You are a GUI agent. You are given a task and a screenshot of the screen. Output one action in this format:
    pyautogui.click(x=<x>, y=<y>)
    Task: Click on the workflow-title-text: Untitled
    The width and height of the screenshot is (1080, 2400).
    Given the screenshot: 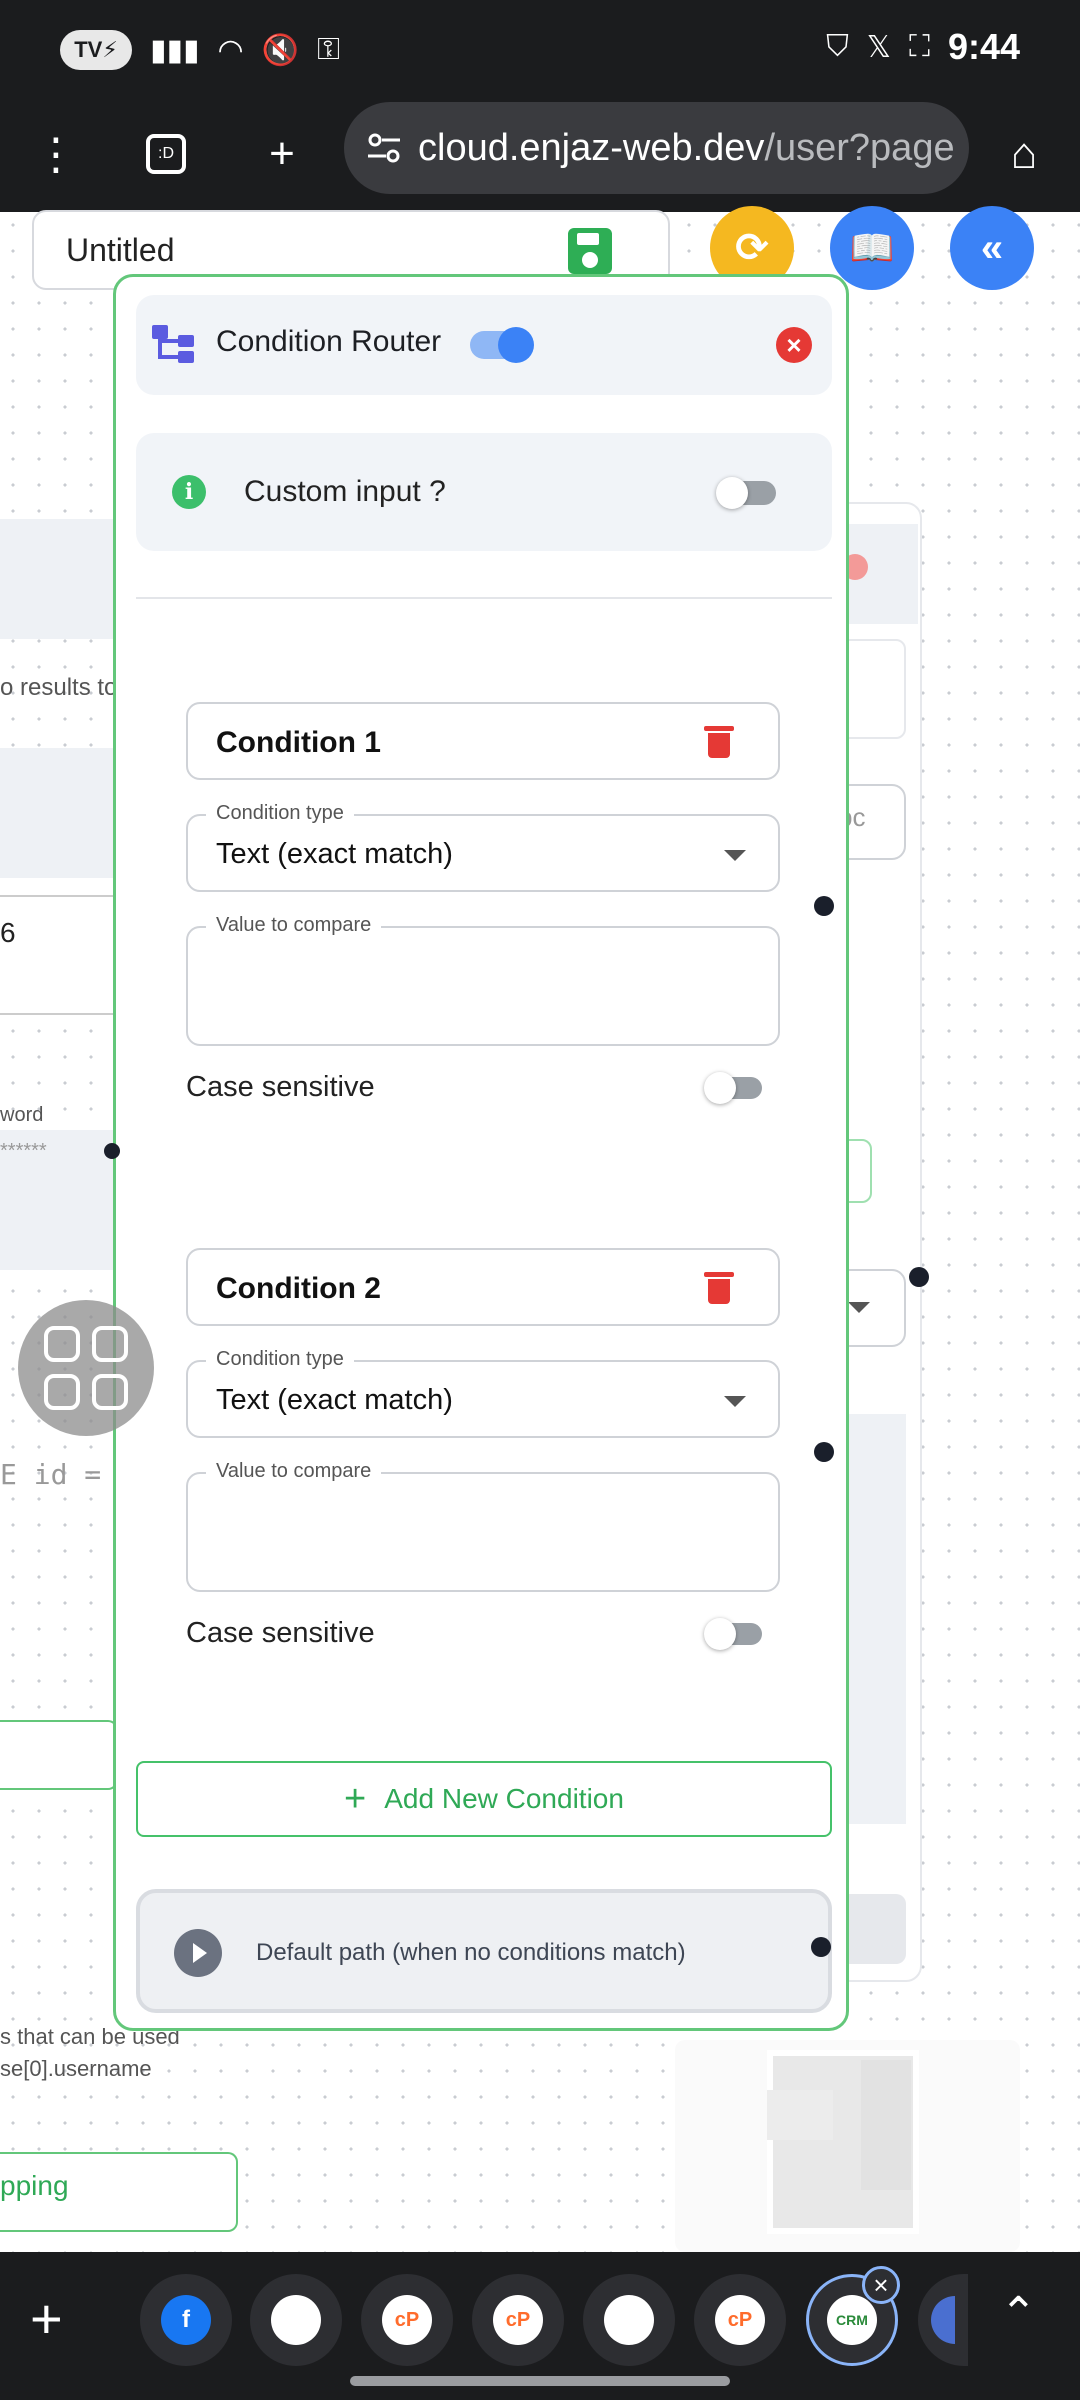 What is the action you would take?
    pyautogui.click(x=120, y=249)
    